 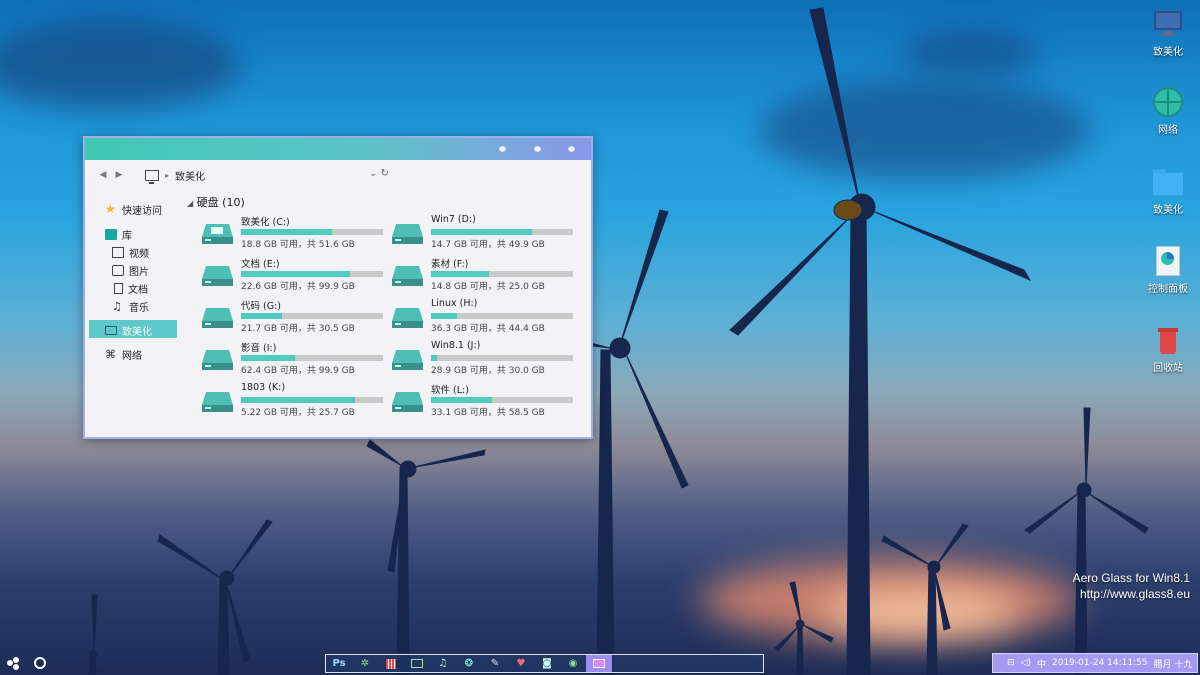 I want to click on recycle-bin-icon, so click(x=1168, y=340).